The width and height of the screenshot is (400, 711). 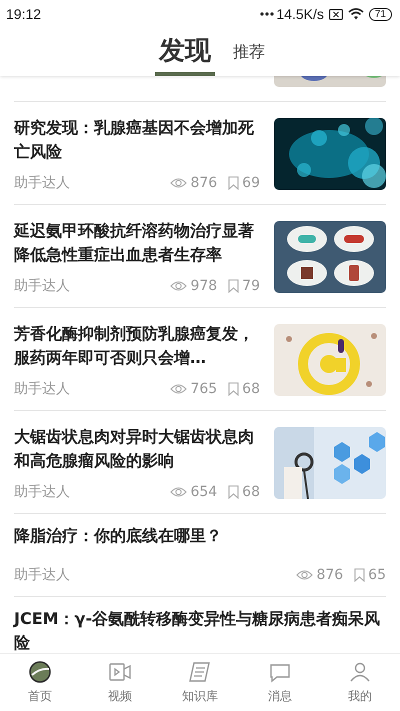 What do you see at coordinates (300, 14) in the screenshot?
I see `network-speed: 14.5K/s` at bounding box center [300, 14].